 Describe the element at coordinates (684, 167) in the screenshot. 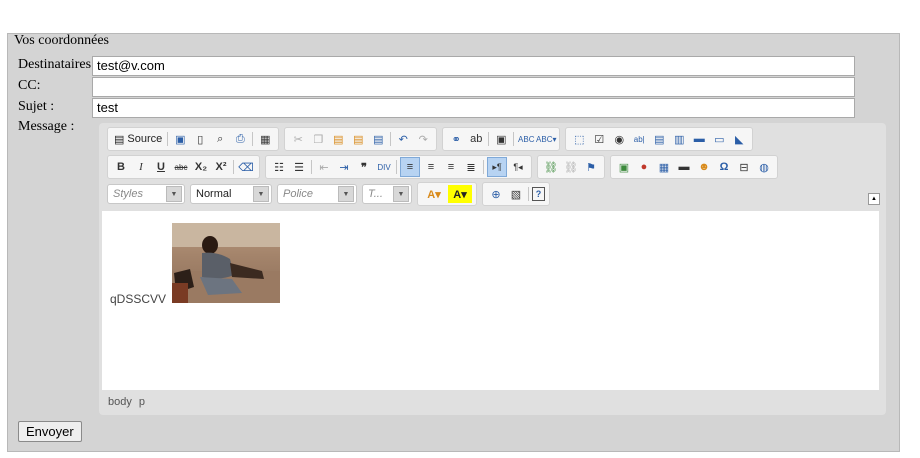

I see `horizontal-rule-icon: ▬` at that location.